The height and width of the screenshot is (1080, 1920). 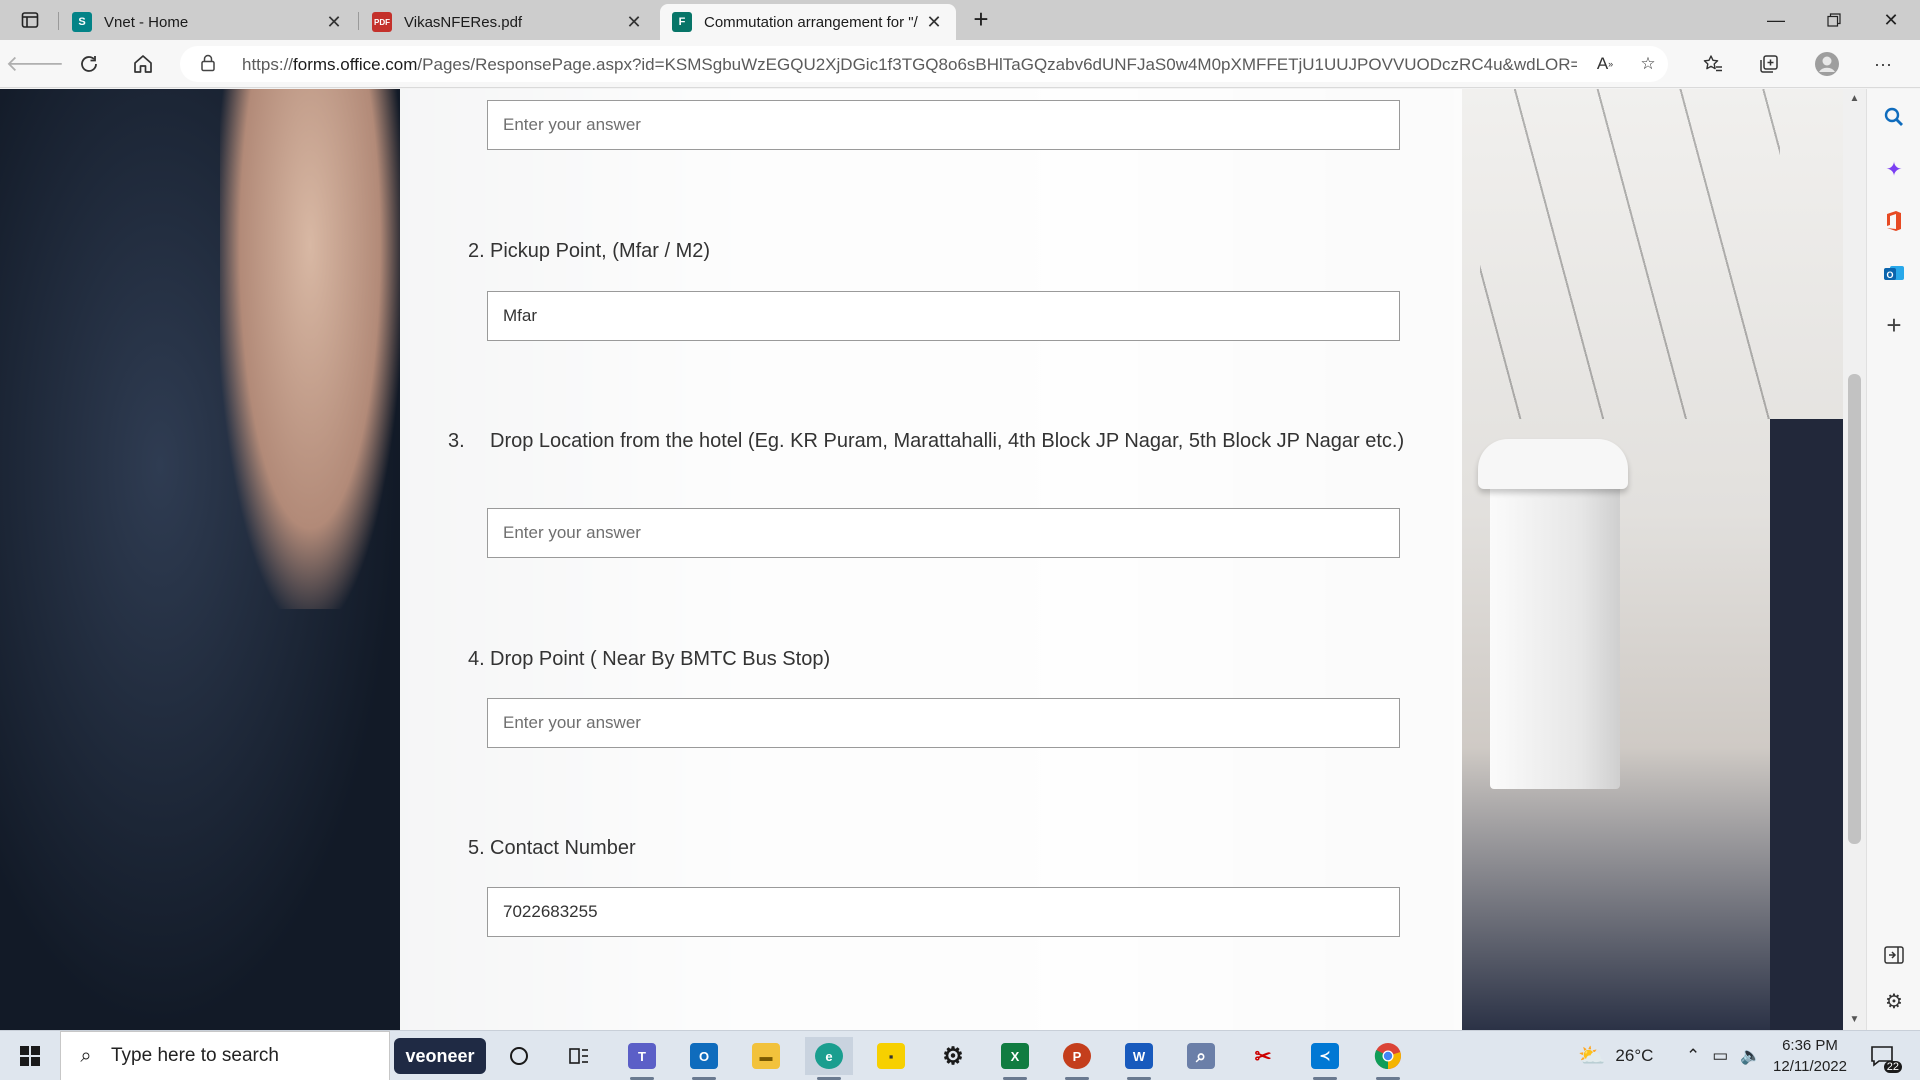 I want to click on home-button, so click(x=143, y=64).